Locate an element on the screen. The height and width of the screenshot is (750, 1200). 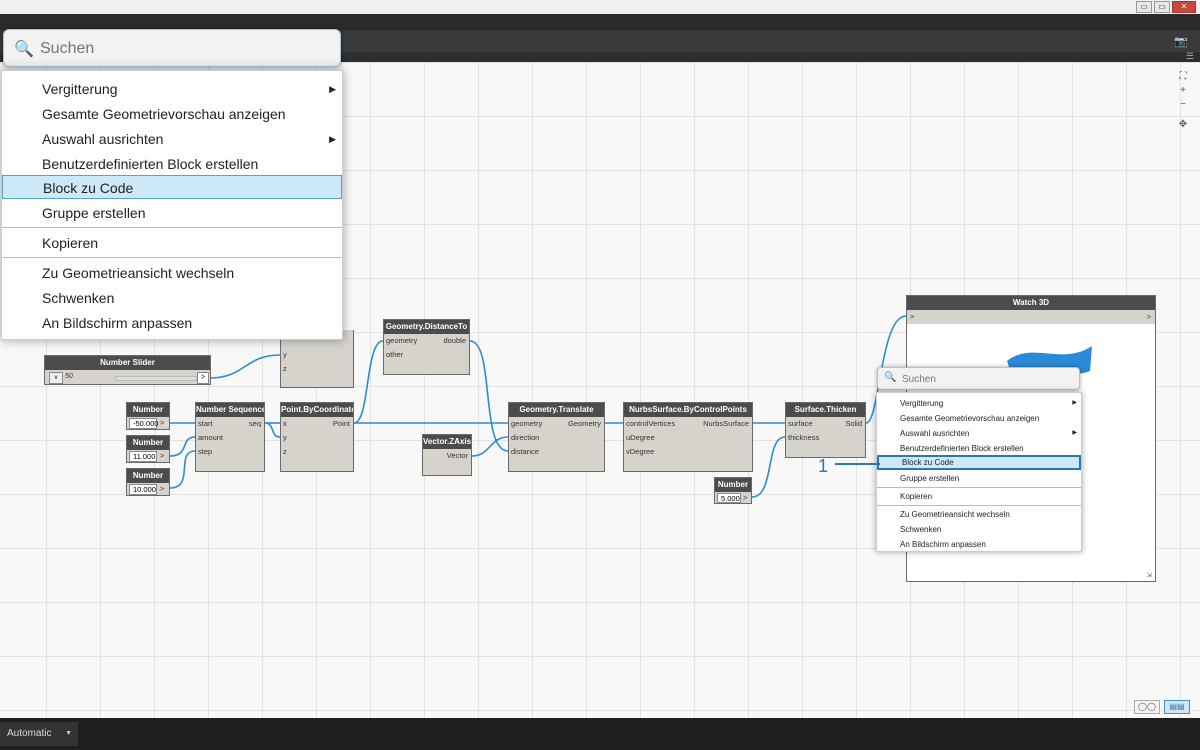
input-port-step: step is located at coordinates (205, 452).